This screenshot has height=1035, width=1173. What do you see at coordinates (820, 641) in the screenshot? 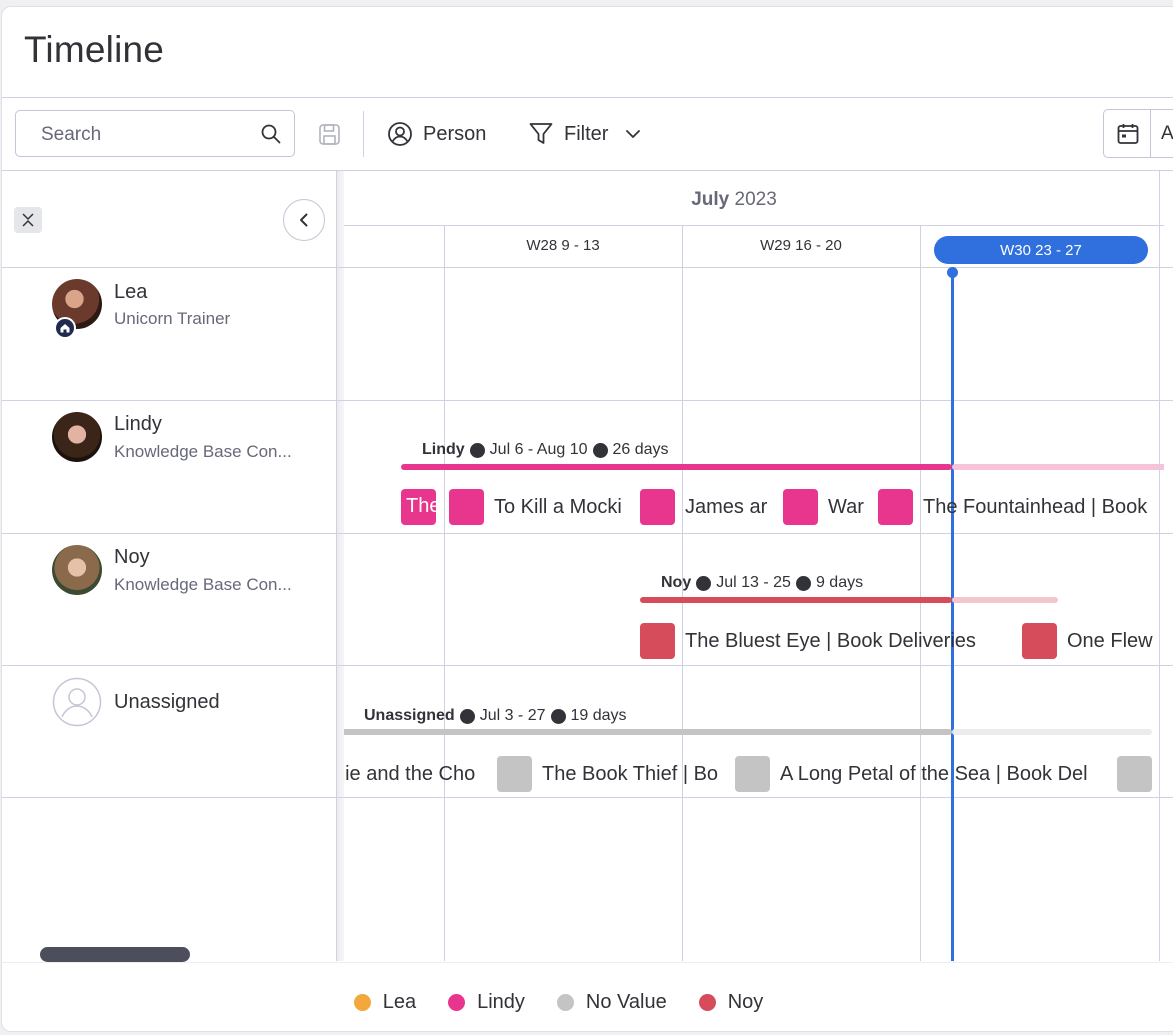
I see `timeline-item: The Bluest Eye | Book Deliveries` at bounding box center [820, 641].